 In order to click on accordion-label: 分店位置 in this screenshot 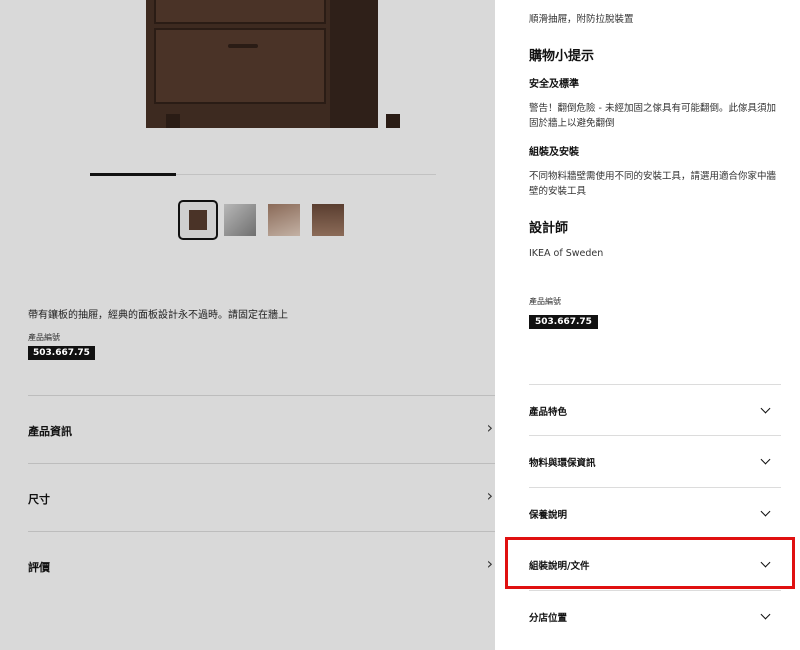, I will do `click(548, 618)`.